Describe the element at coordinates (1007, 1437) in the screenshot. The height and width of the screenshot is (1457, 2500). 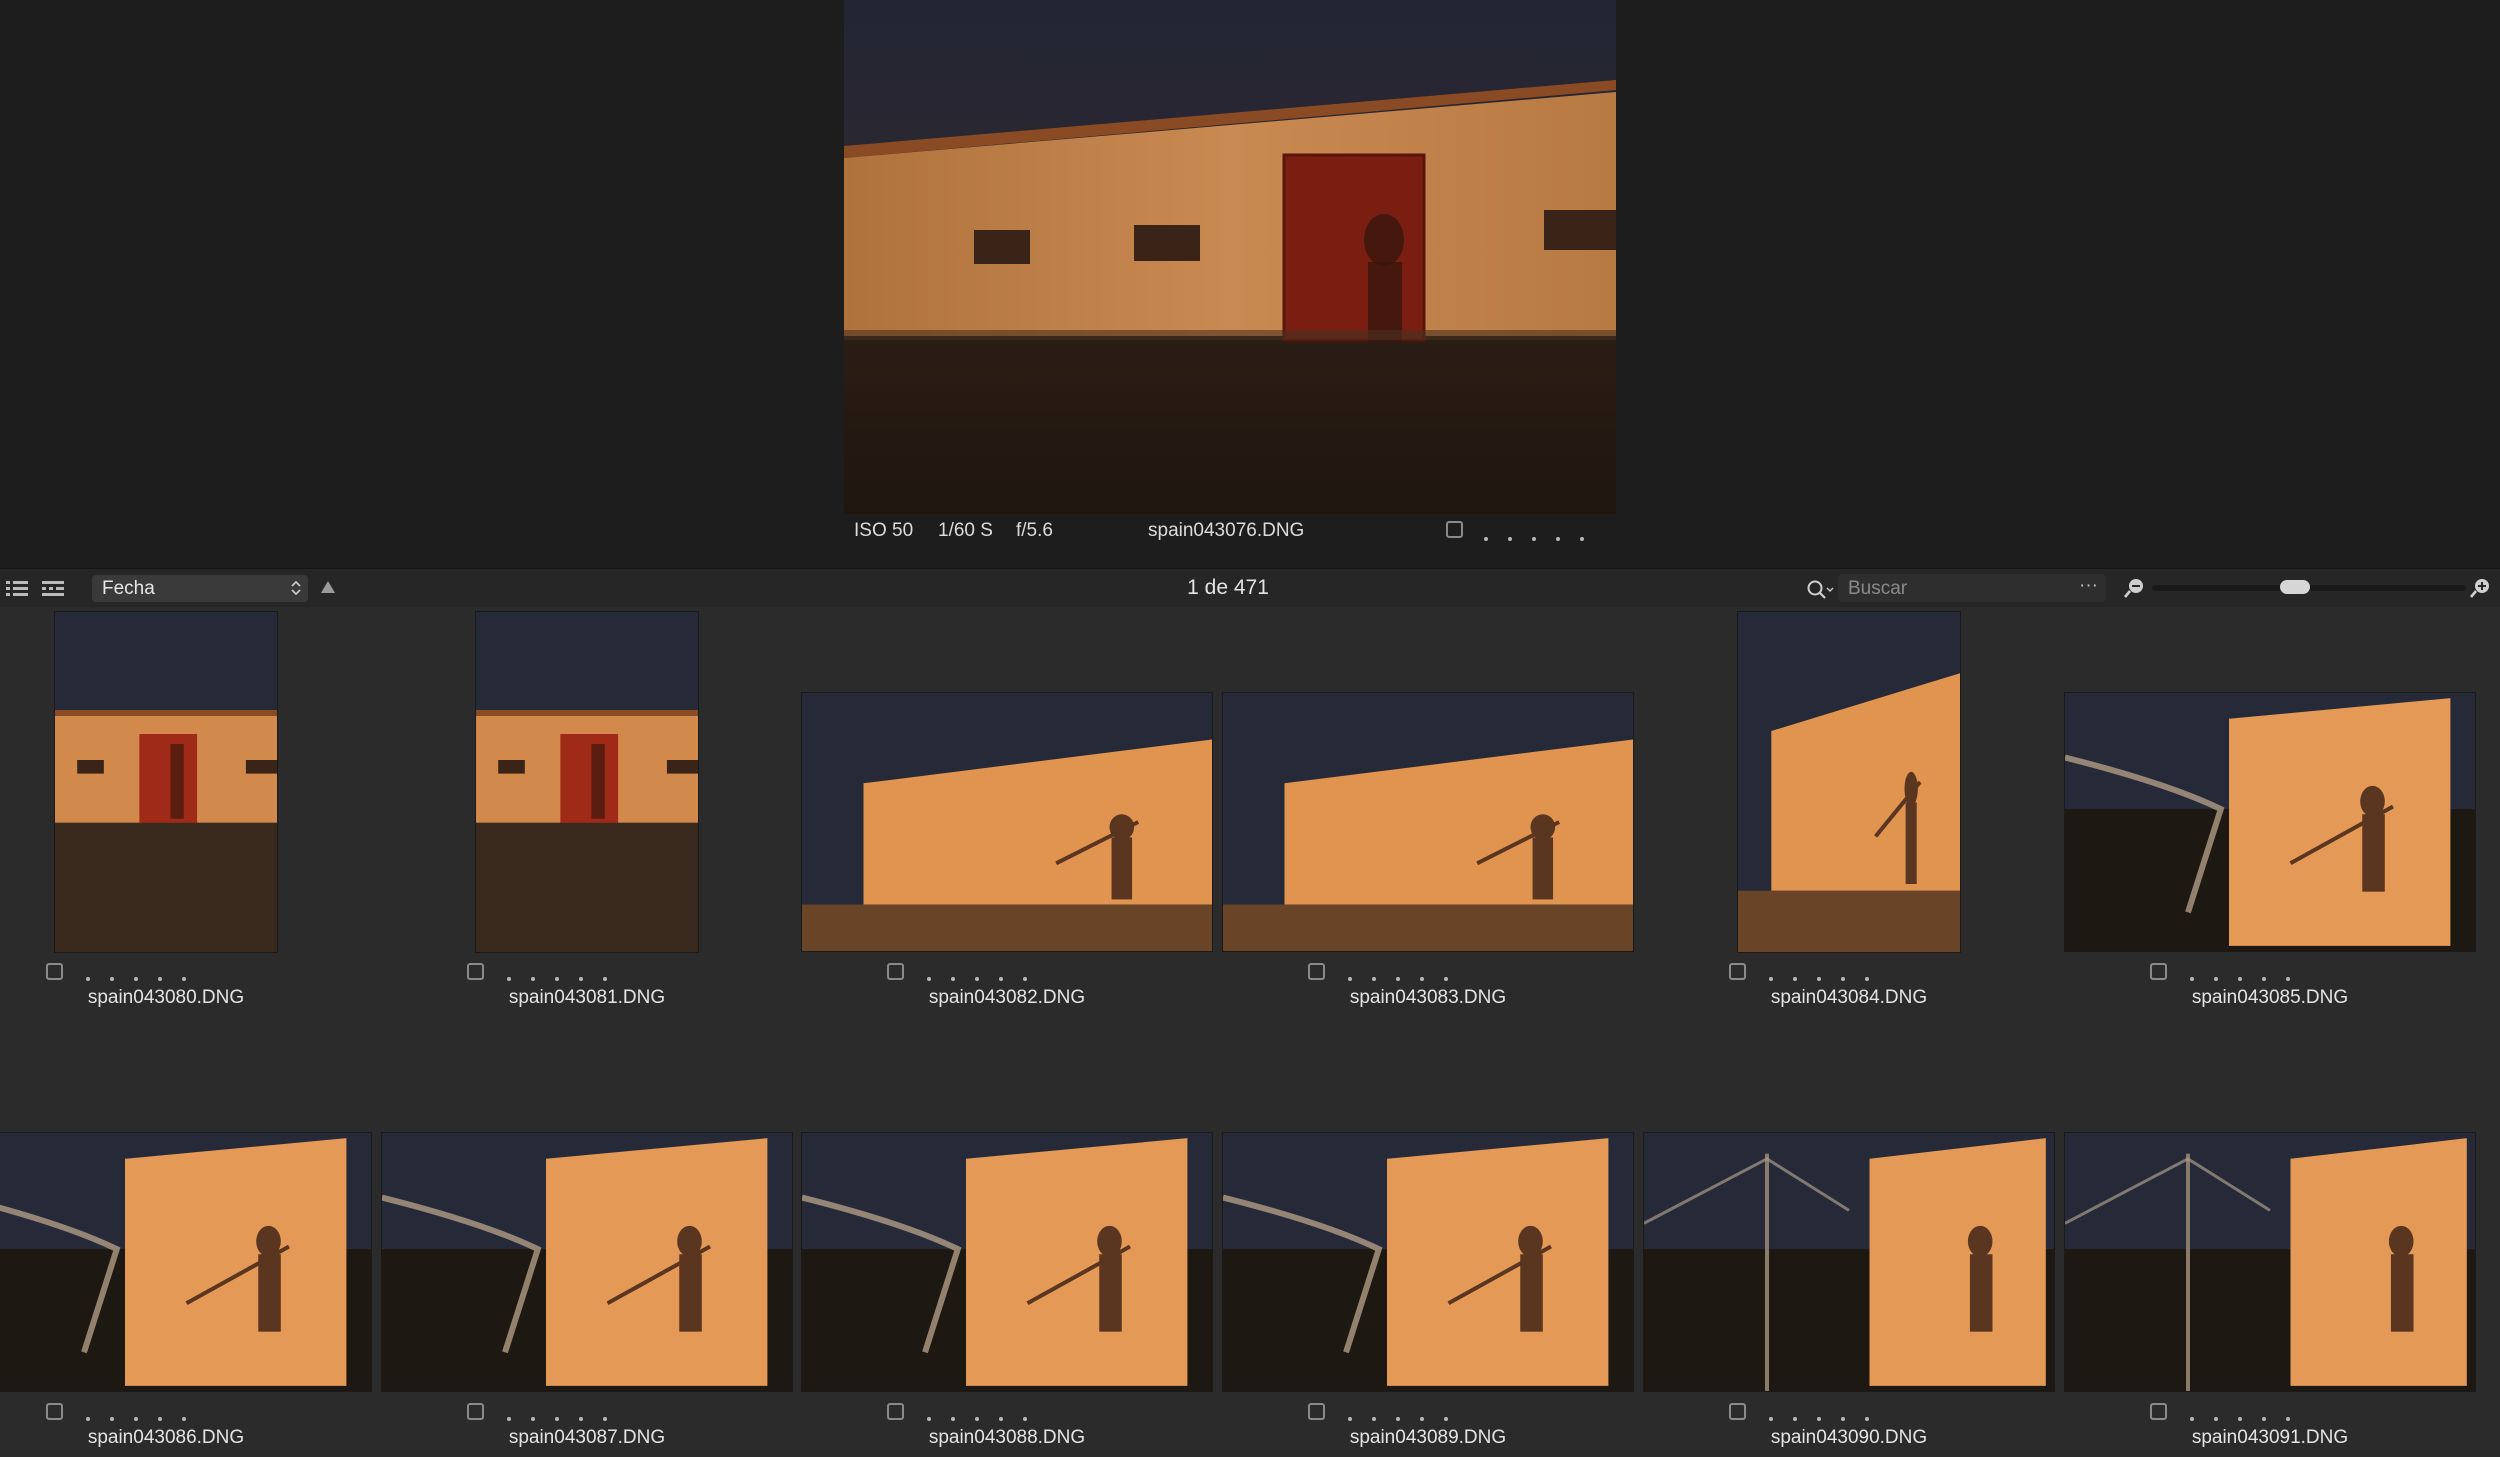
I see `thumbnail-filename: spain043088.DNG` at that location.